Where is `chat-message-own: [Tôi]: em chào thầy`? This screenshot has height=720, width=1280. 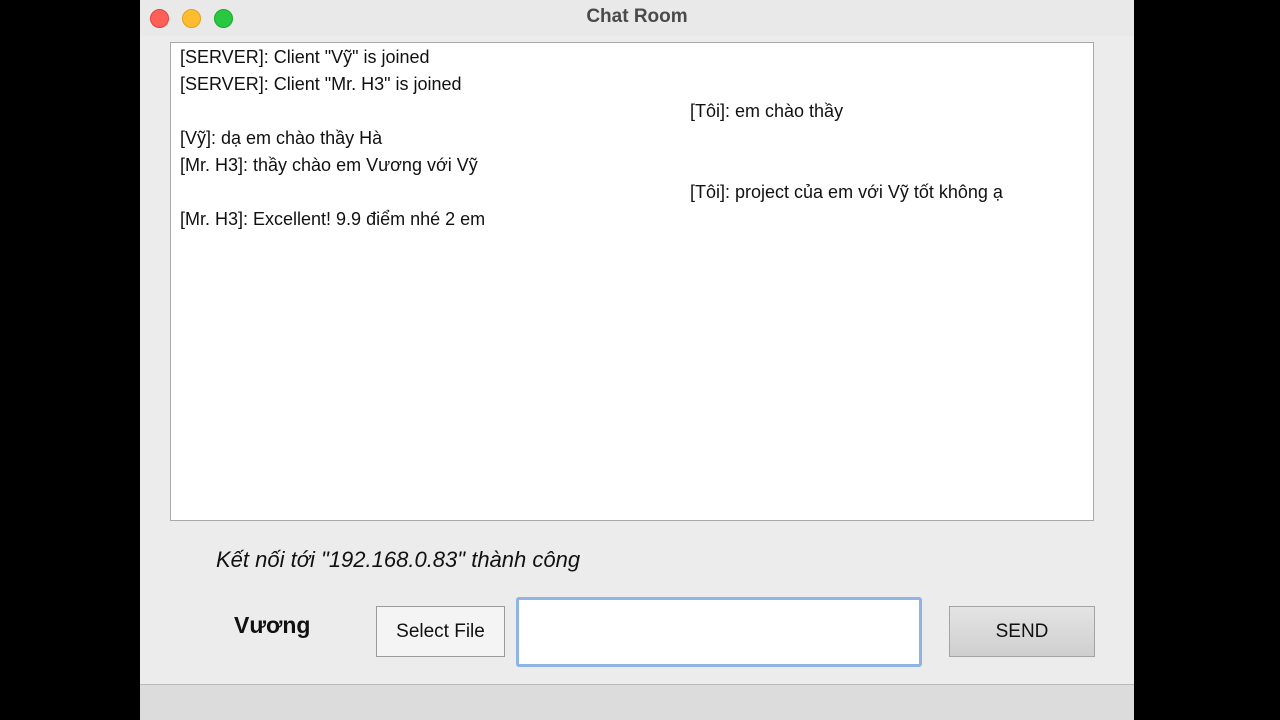
chat-message-own: [Tôi]: em chào thầy is located at coordinates (767, 111).